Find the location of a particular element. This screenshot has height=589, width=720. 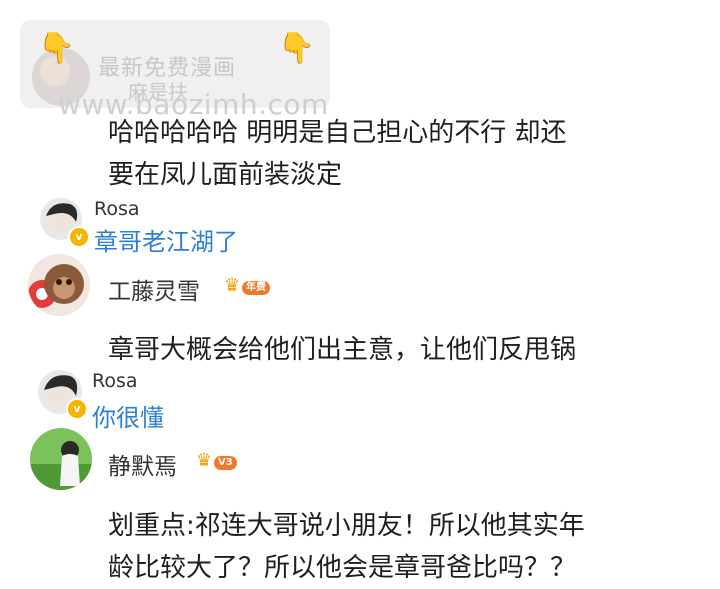

username: 工藤灵雪 is located at coordinates (154, 289).